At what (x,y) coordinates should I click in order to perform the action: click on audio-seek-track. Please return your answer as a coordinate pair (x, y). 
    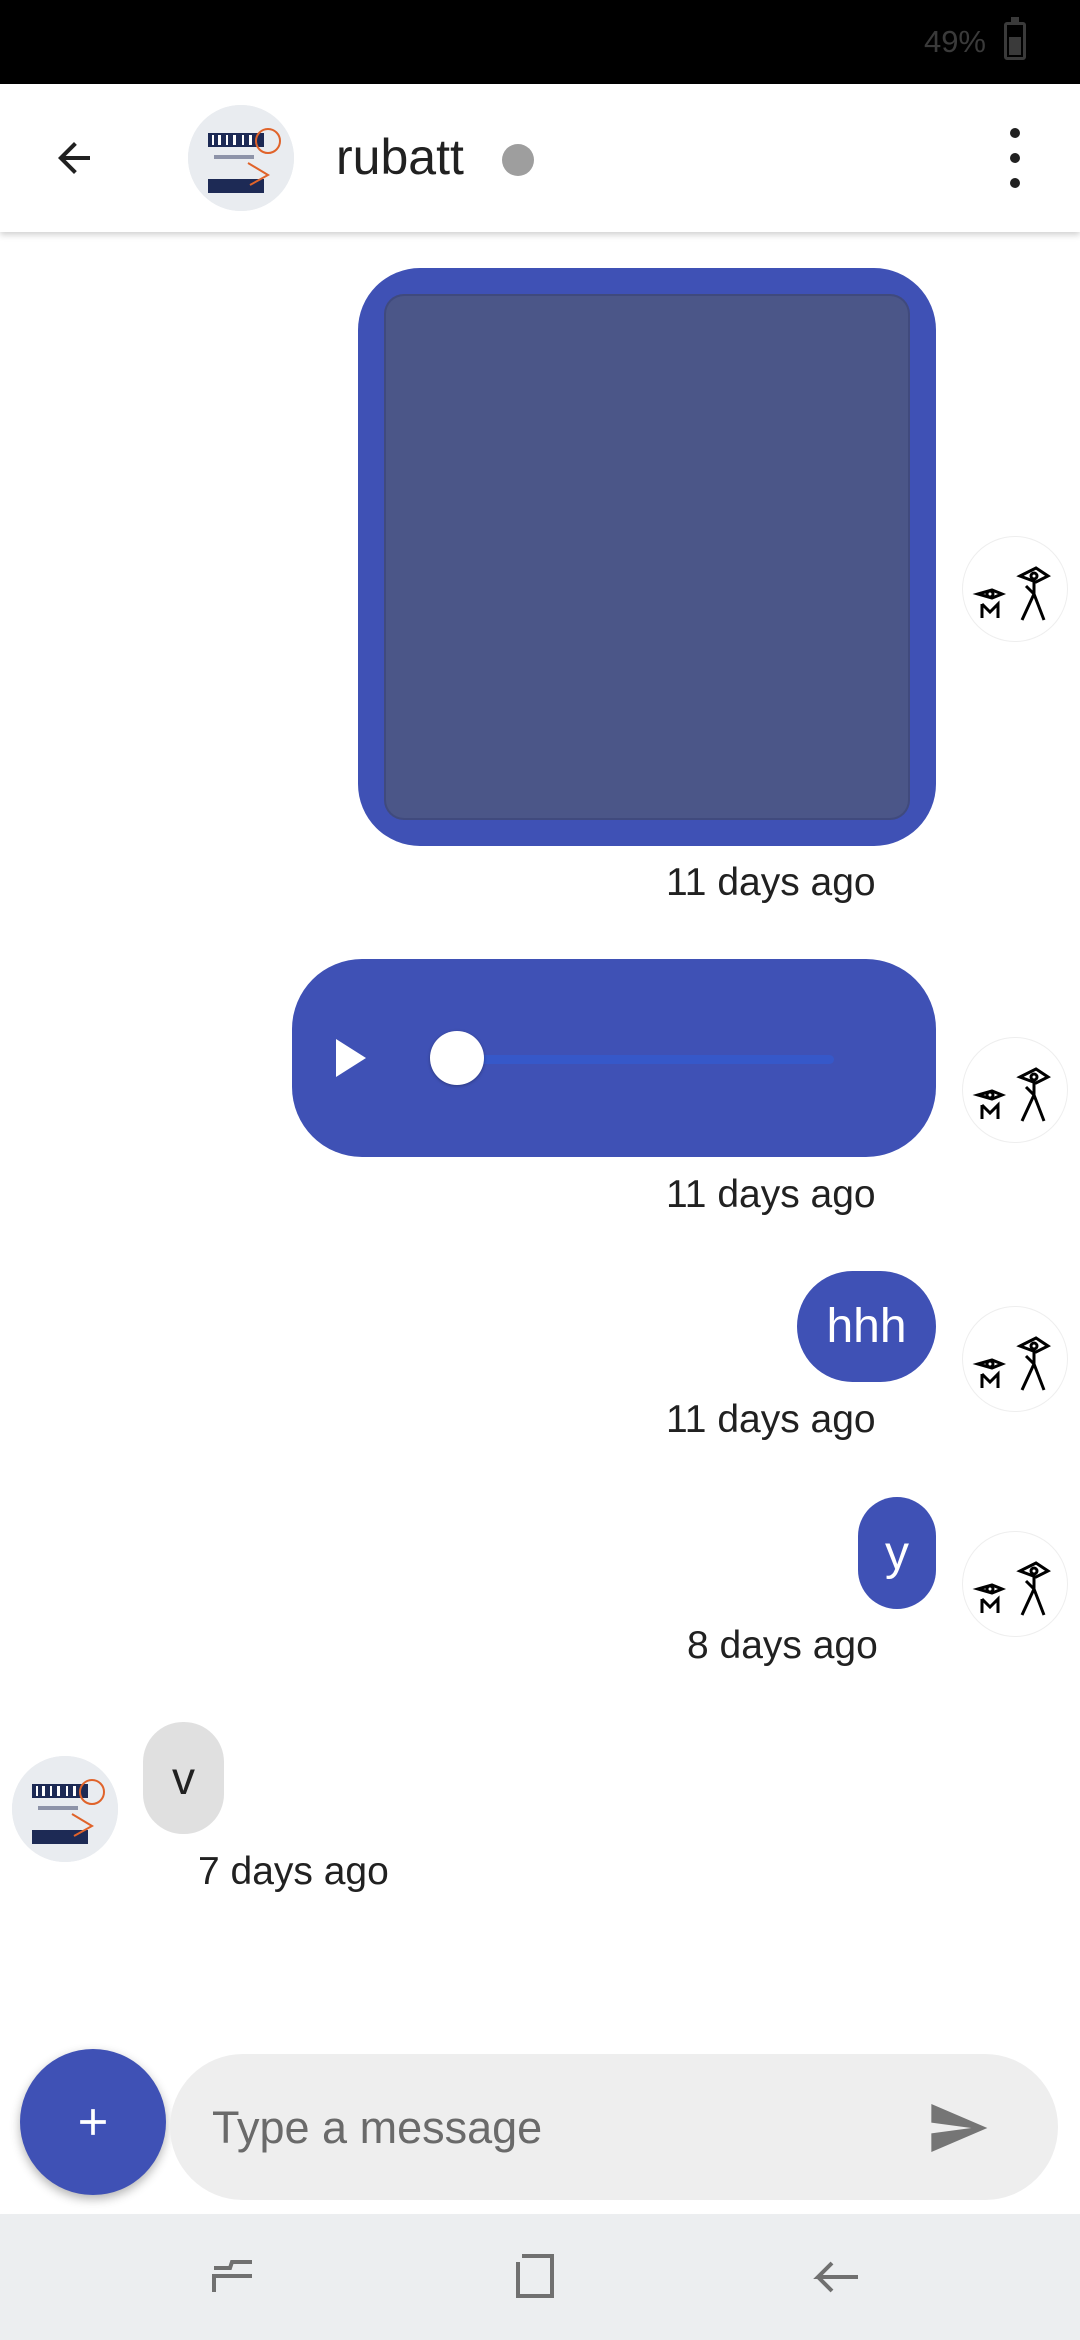
    Looking at the image, I should click on (646, 1059).